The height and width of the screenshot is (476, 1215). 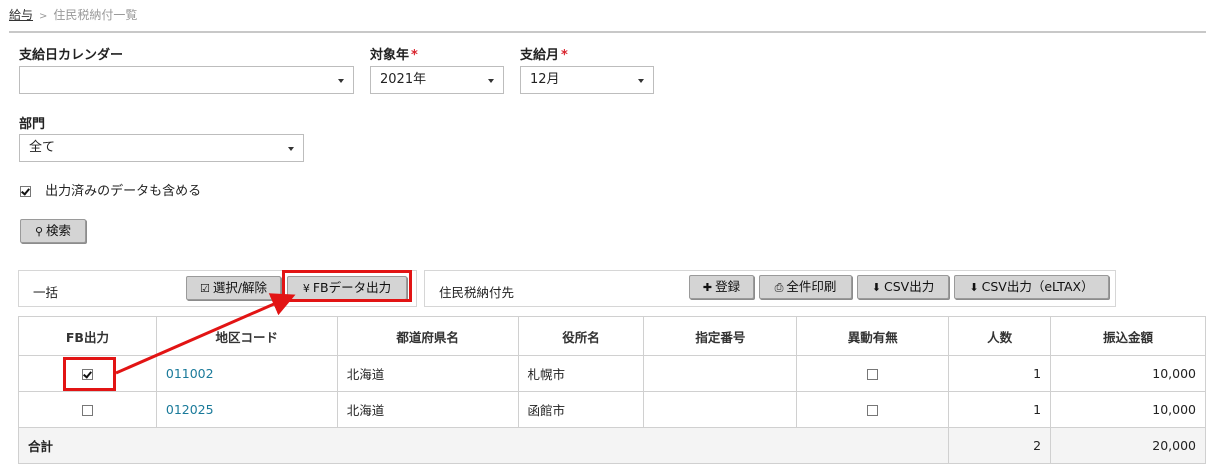 I want to click on arrow-icon, so click(x=205, y=334).